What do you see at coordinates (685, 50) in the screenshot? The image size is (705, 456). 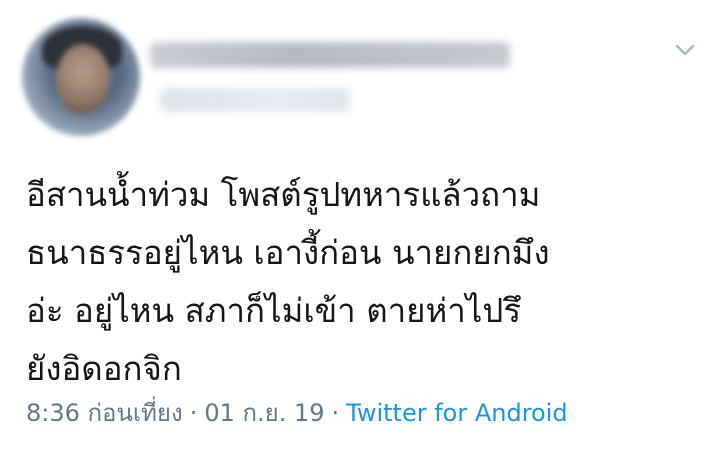 I see `chevron-down-icon` at bounding box center [685, 50].